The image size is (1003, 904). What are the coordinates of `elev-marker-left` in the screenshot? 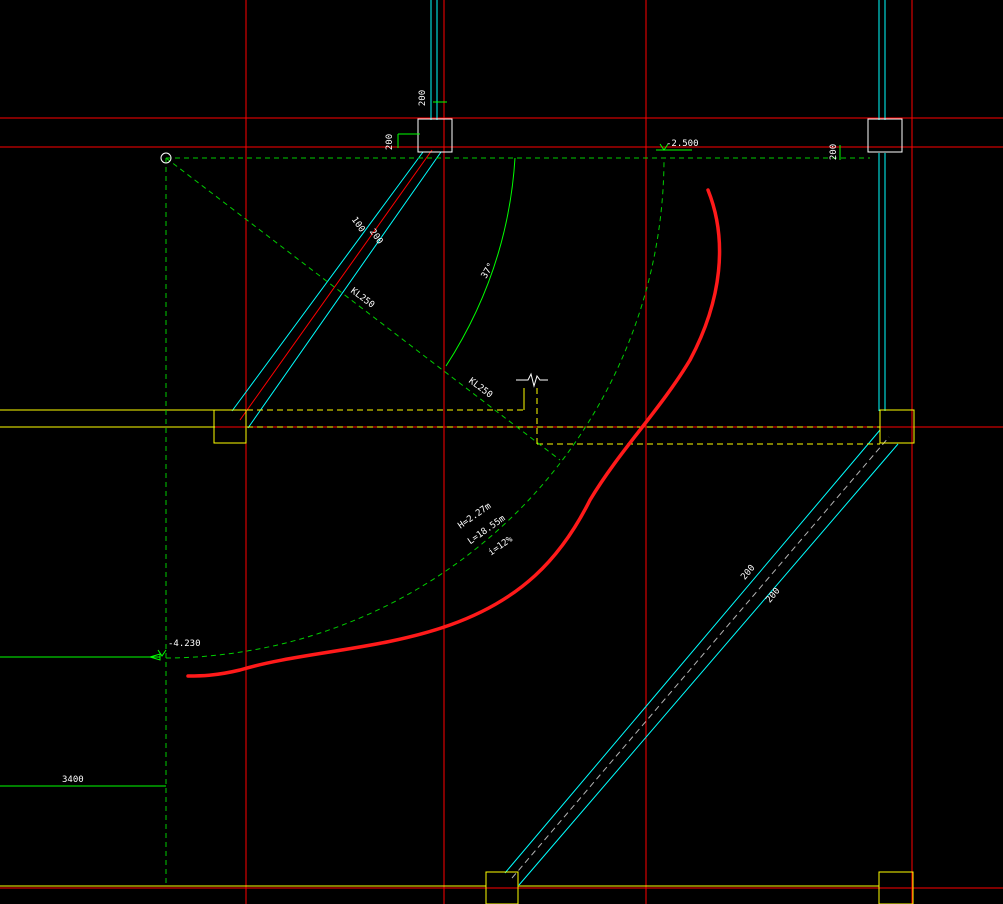 It's located at (162, 653).